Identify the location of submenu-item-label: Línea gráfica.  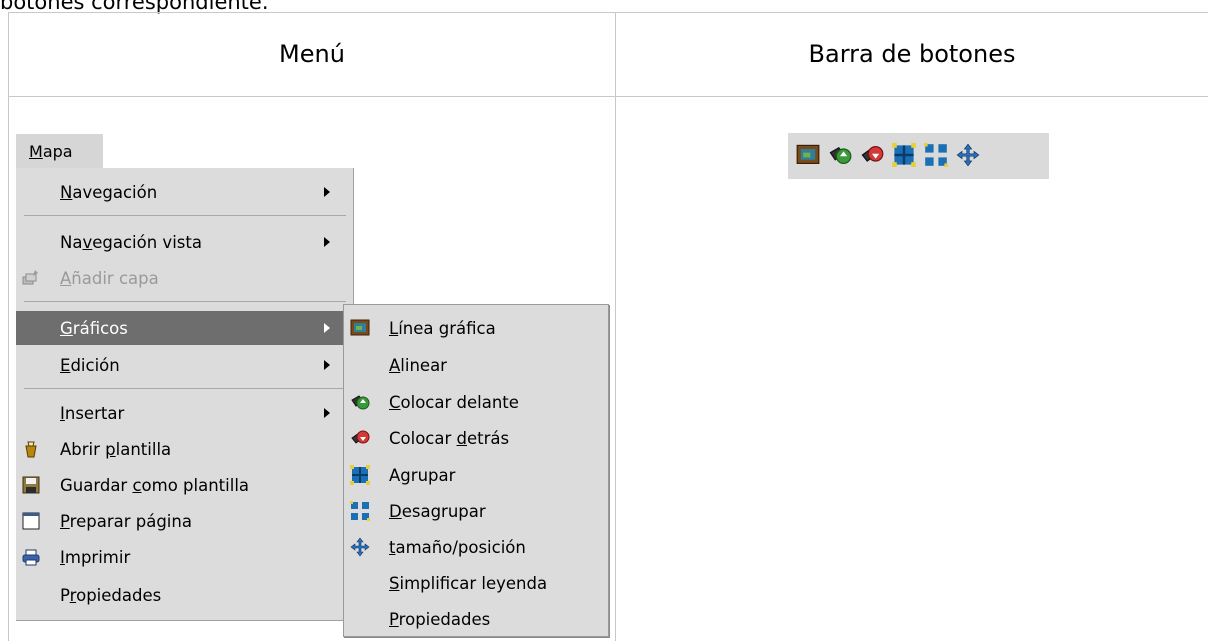
(442, 328).